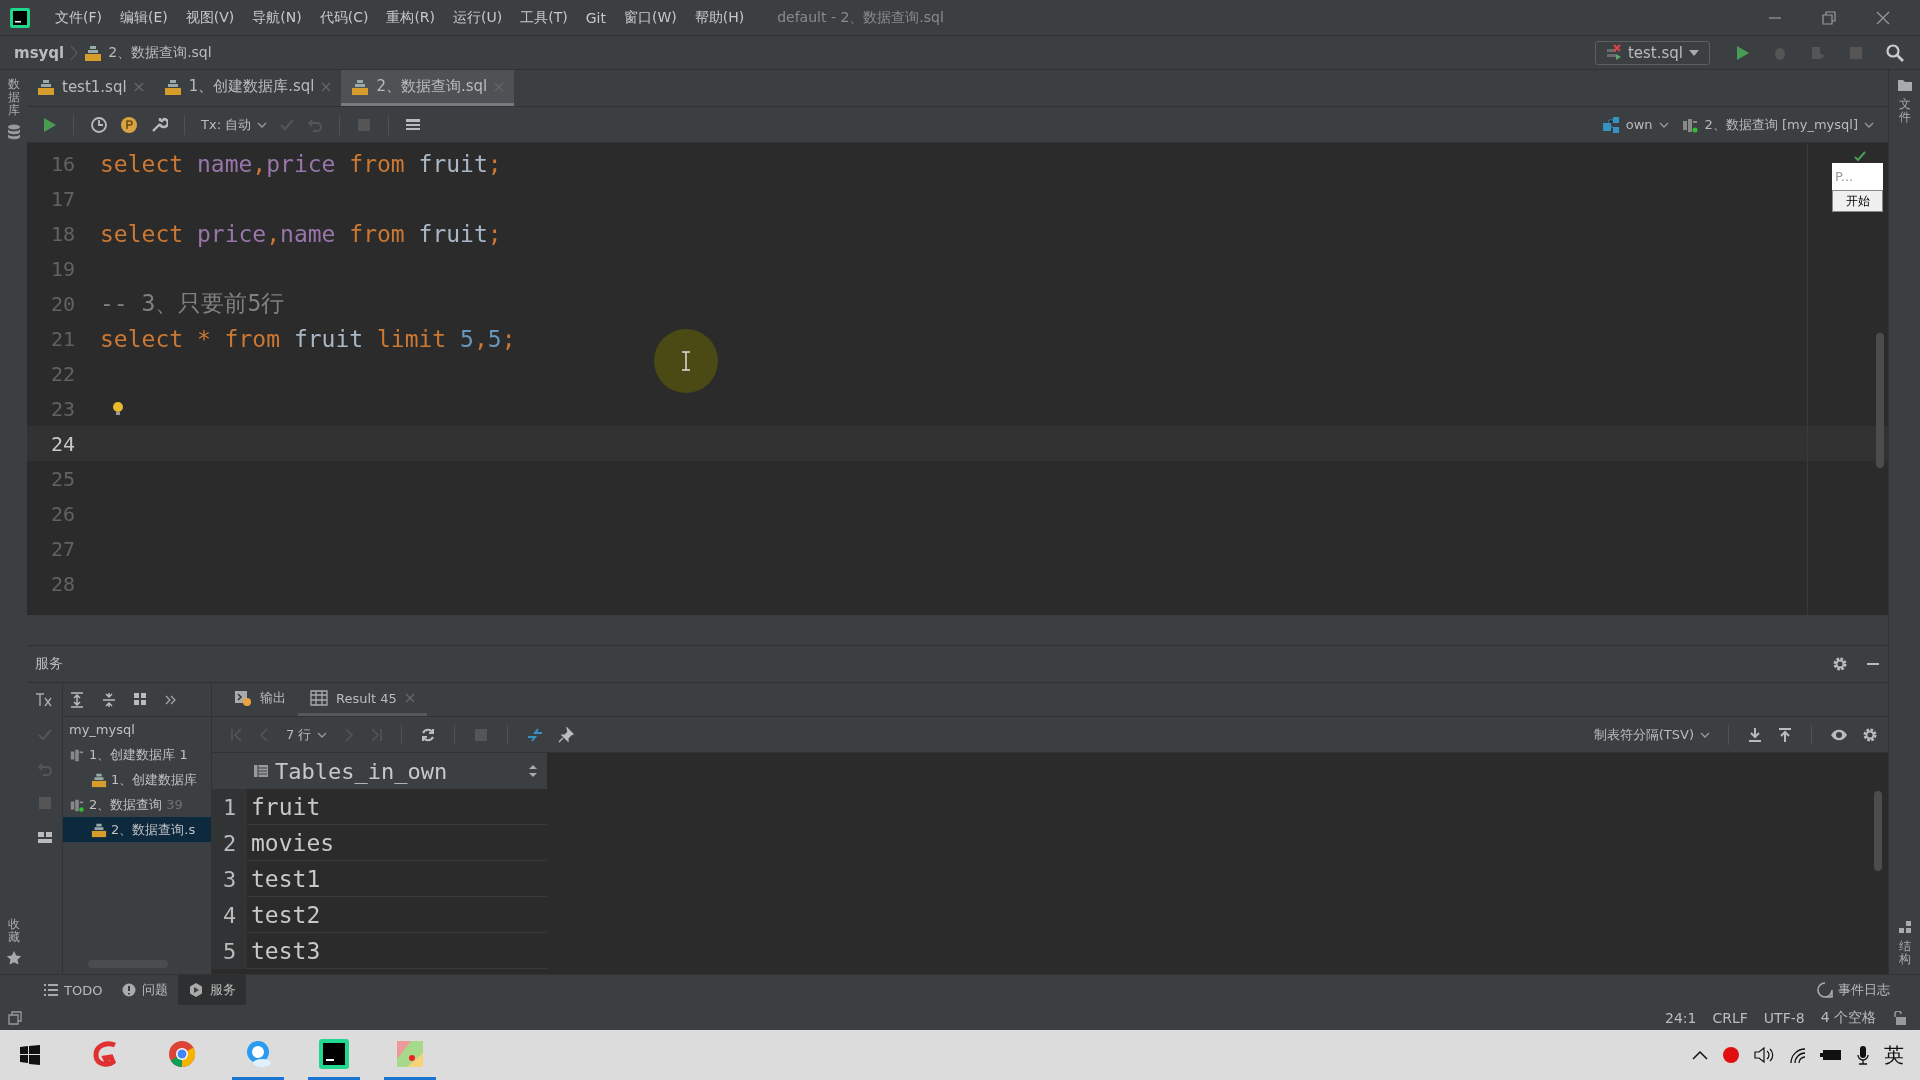 The width and height of the screenshot is (1920, 1080). I want to click on pin-icon, so click(566, 734).